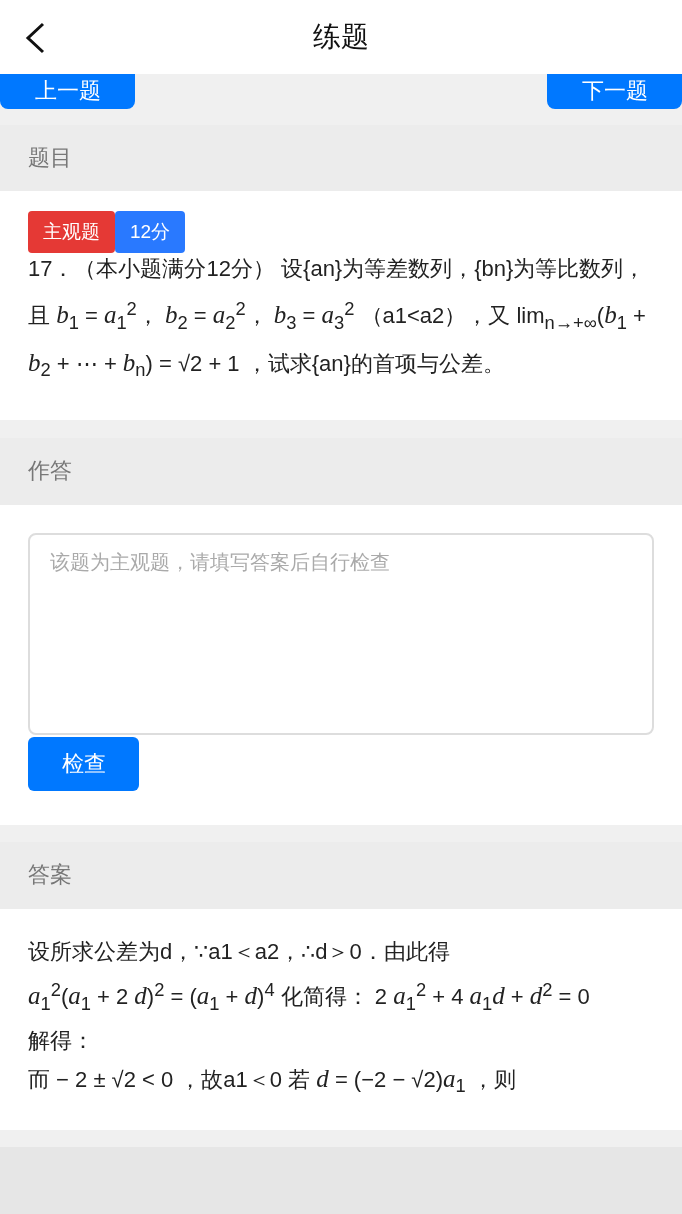  Describe the element at coordinates (239, 951) in the screenshot. I see `solution-text: 设所求公差为d，∵a1＜a2，∴d＞0．由此得` at that location.